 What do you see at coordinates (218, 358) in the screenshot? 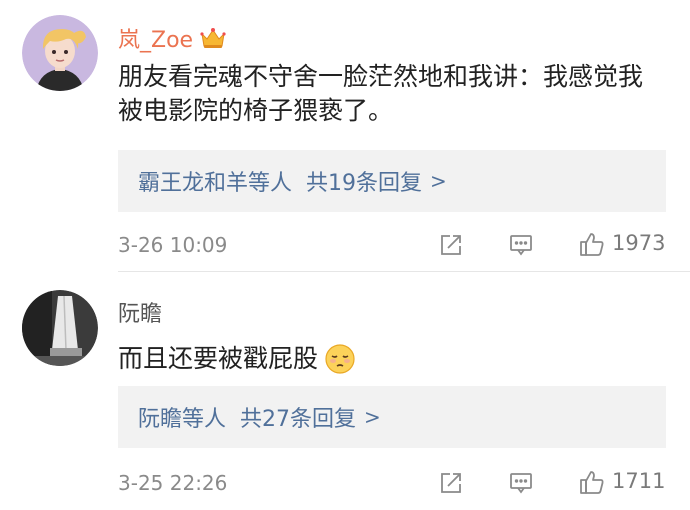
I see `comment-text-body: 而且还要被戳屁股` at bounding box center [218, 358].